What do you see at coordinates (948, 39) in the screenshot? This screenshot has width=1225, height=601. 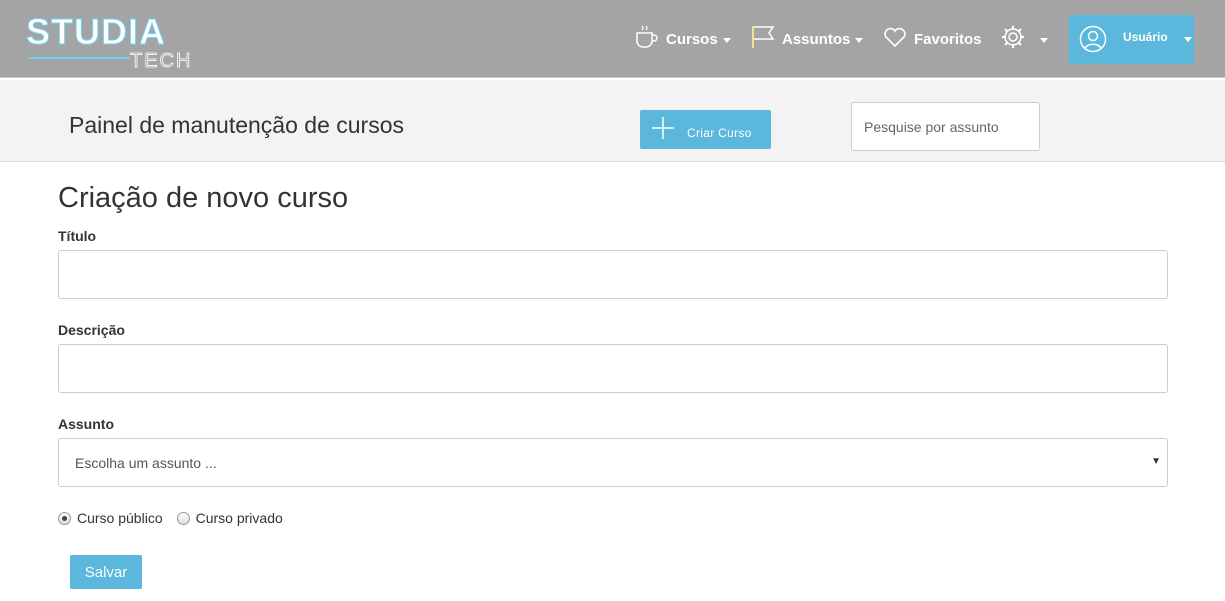 I see `nav-favoritos-label: Favoritos` at bounding box center [948, 39].